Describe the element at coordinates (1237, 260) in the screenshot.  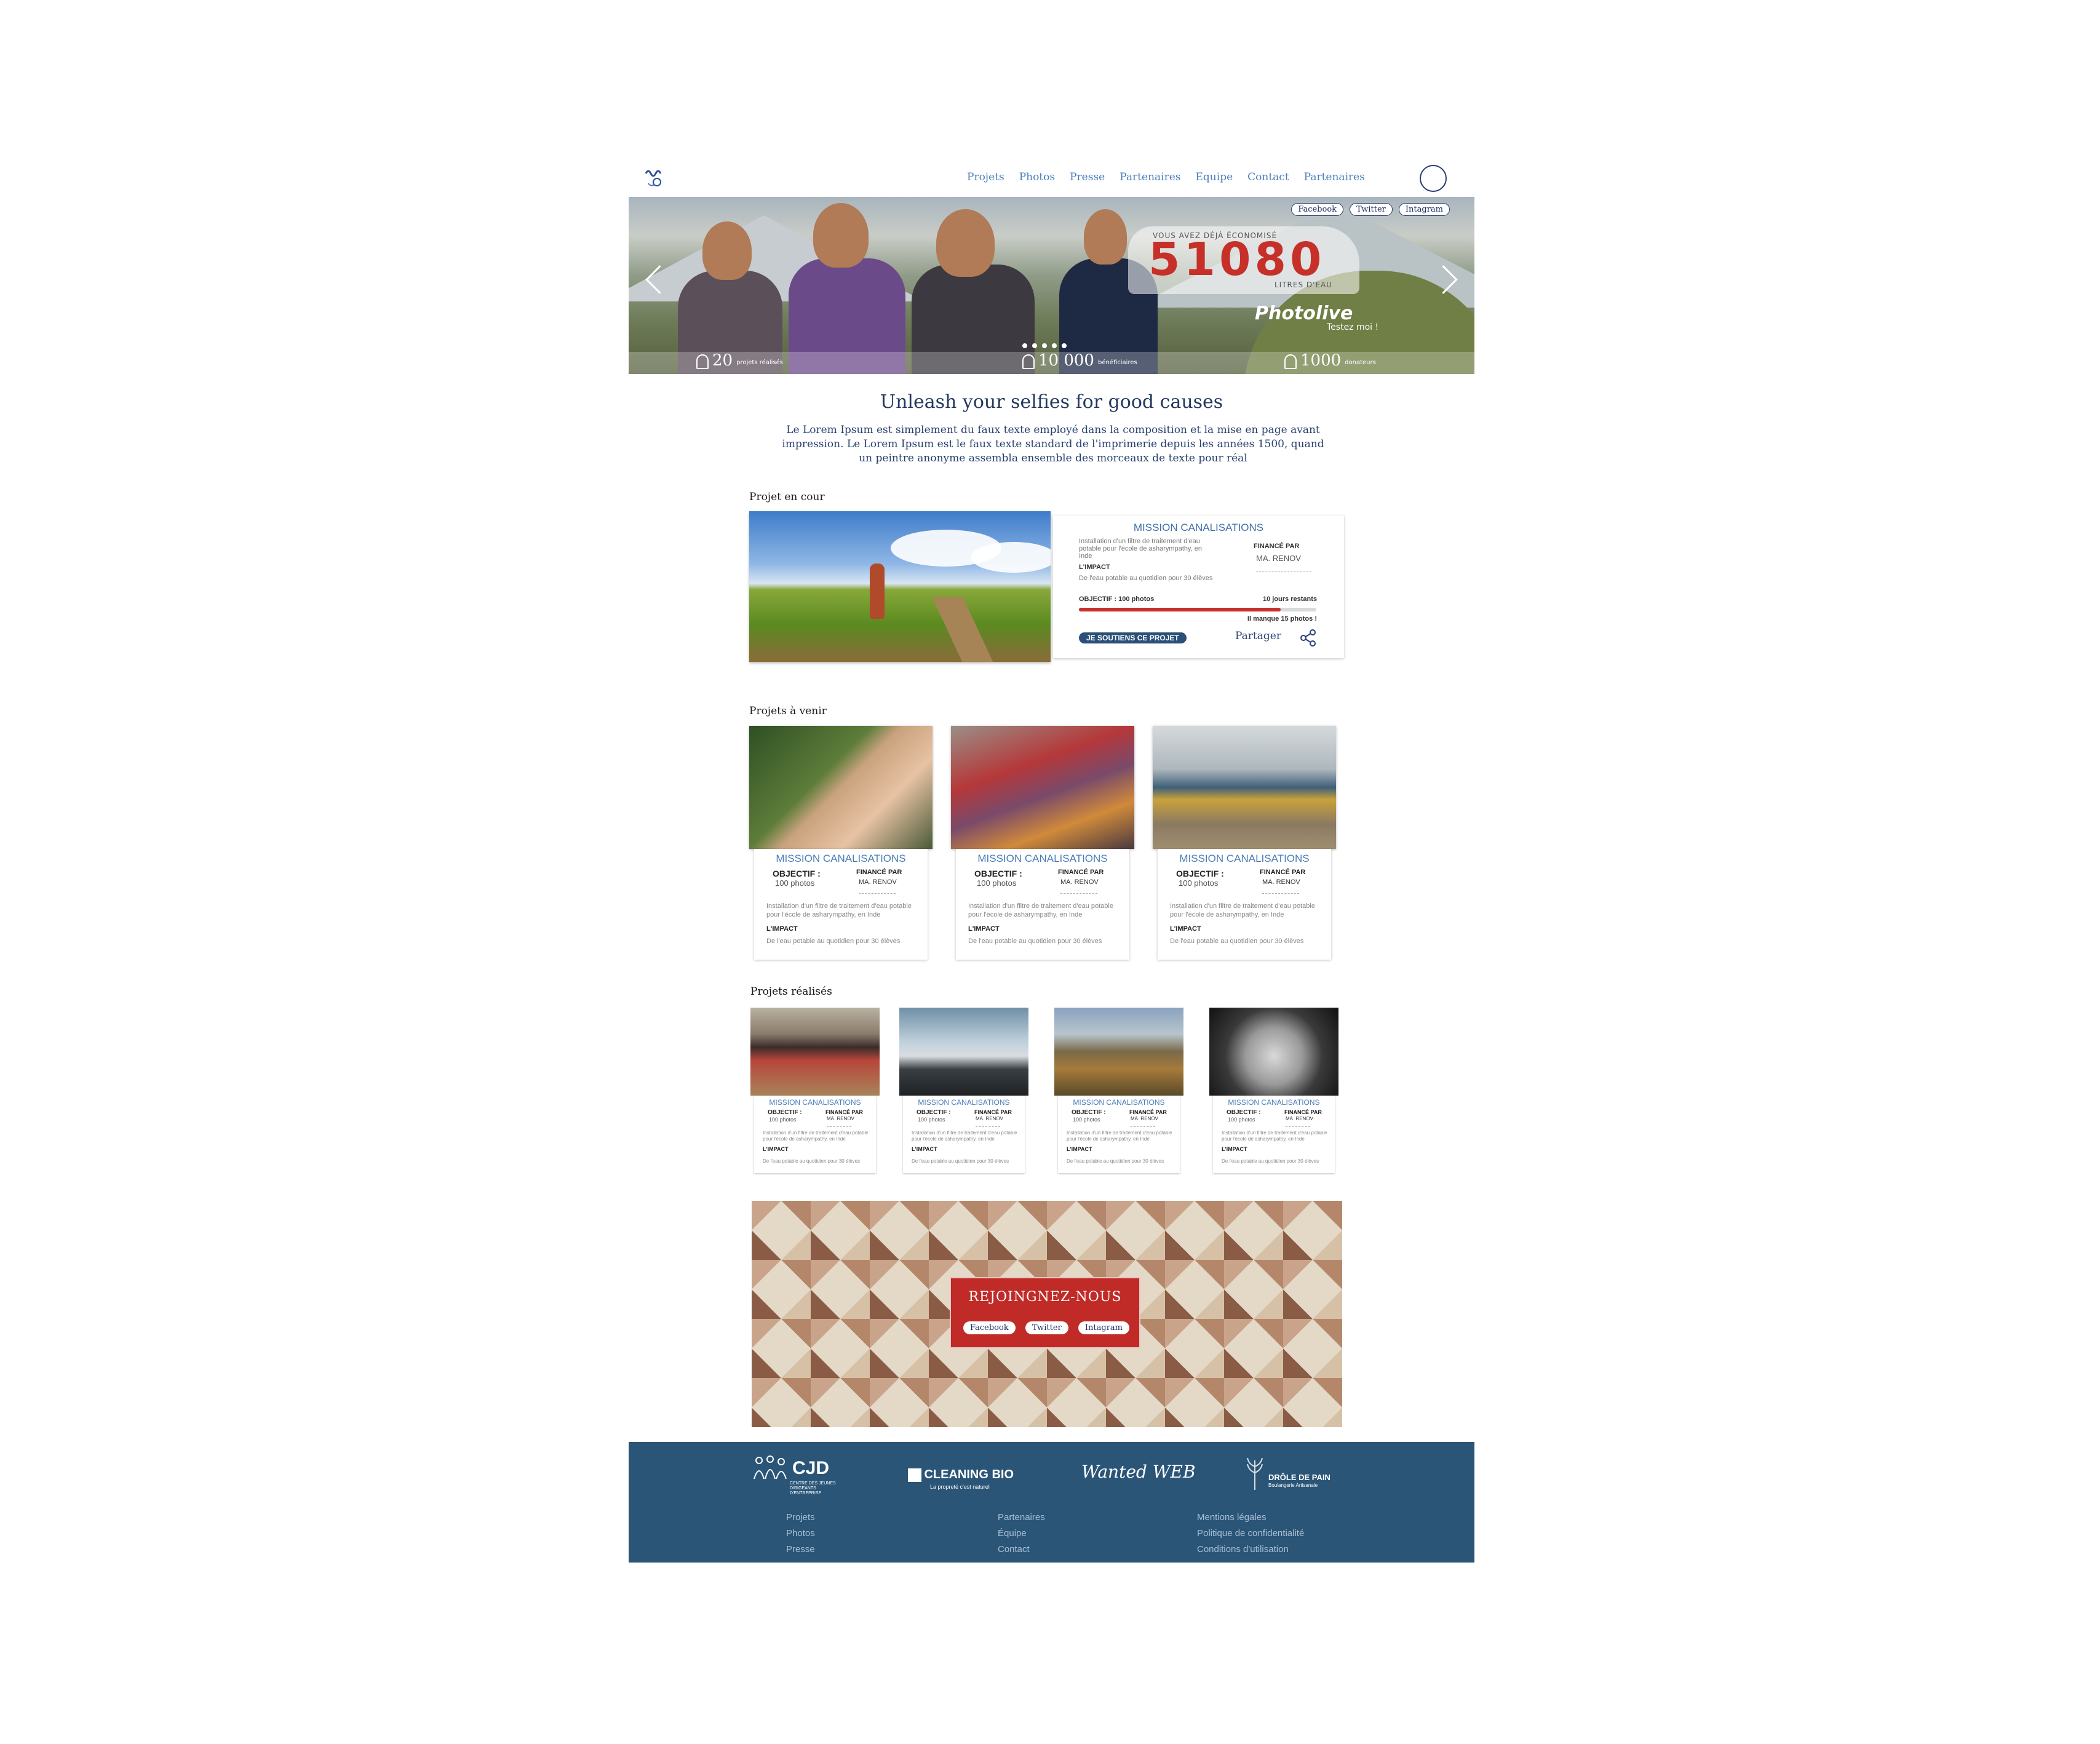
I see `counter-value: 51080` at that location.